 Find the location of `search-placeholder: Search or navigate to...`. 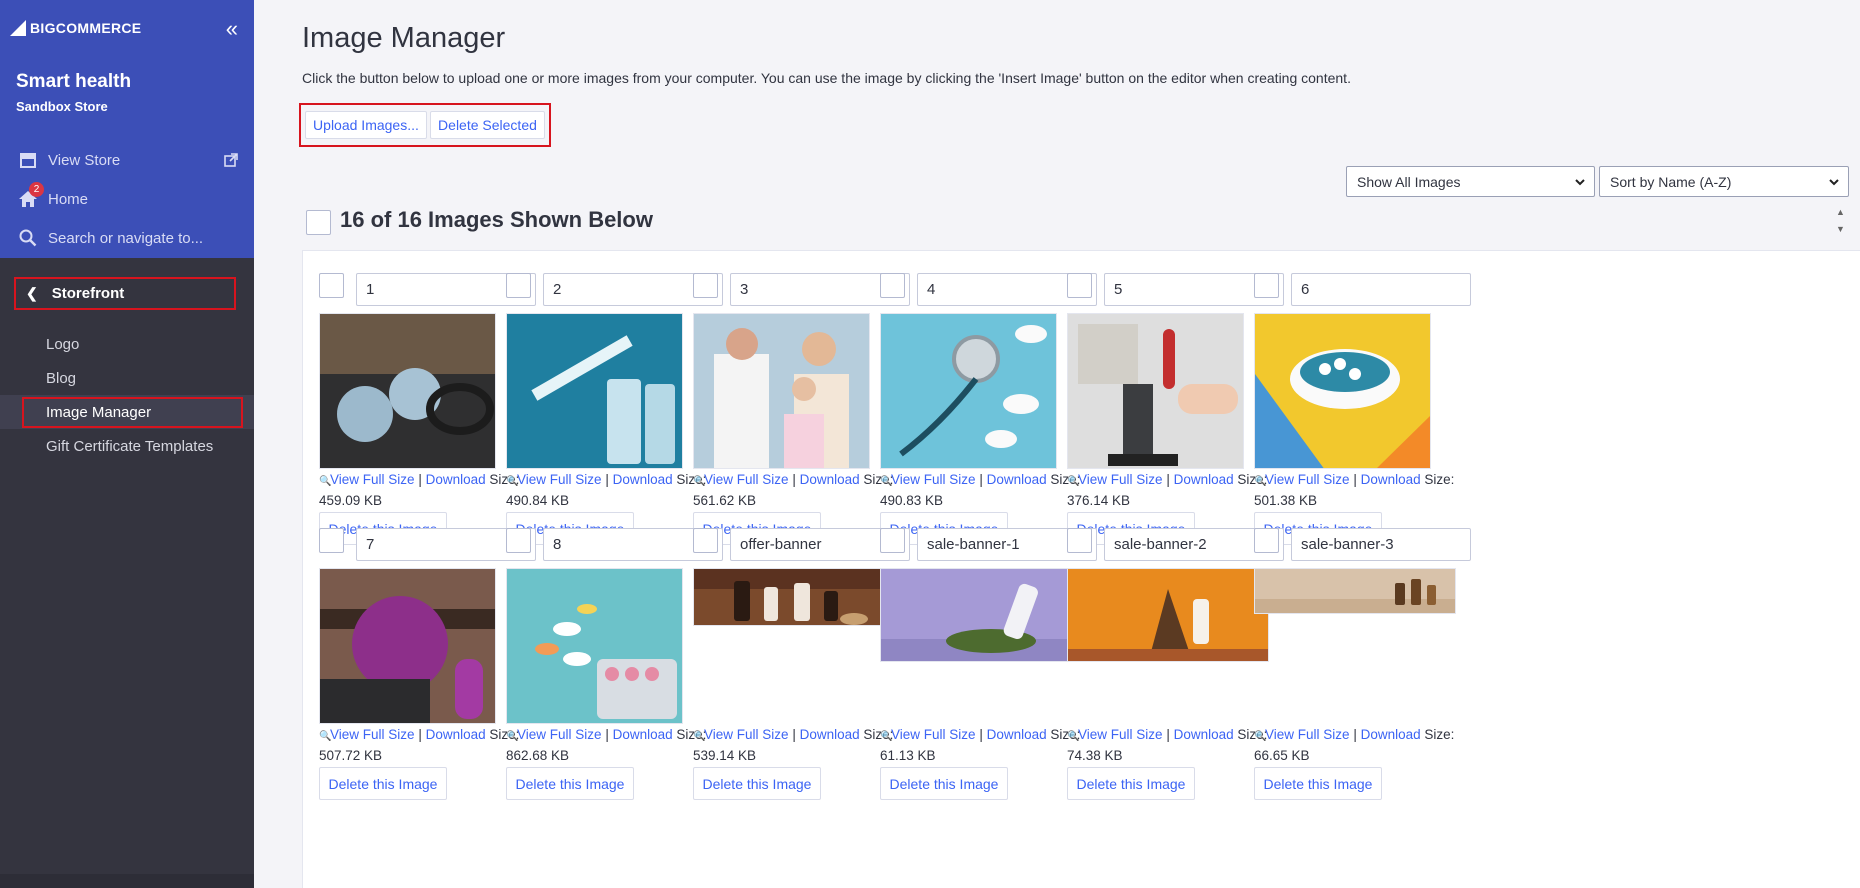

search-placeholder: Search or navigate to... is located at coordinates (126, 238).